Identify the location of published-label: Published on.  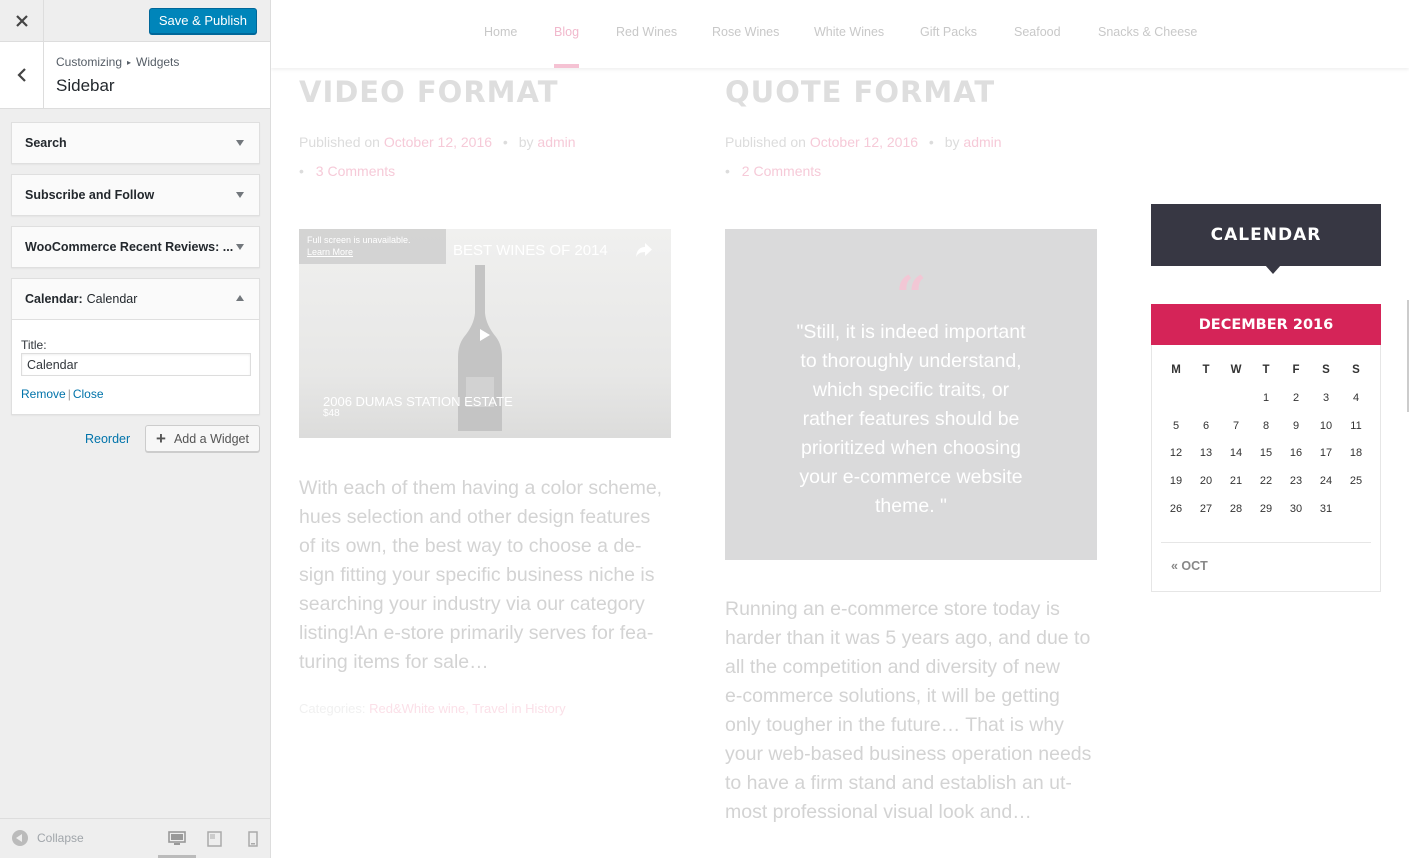
(339, 142).